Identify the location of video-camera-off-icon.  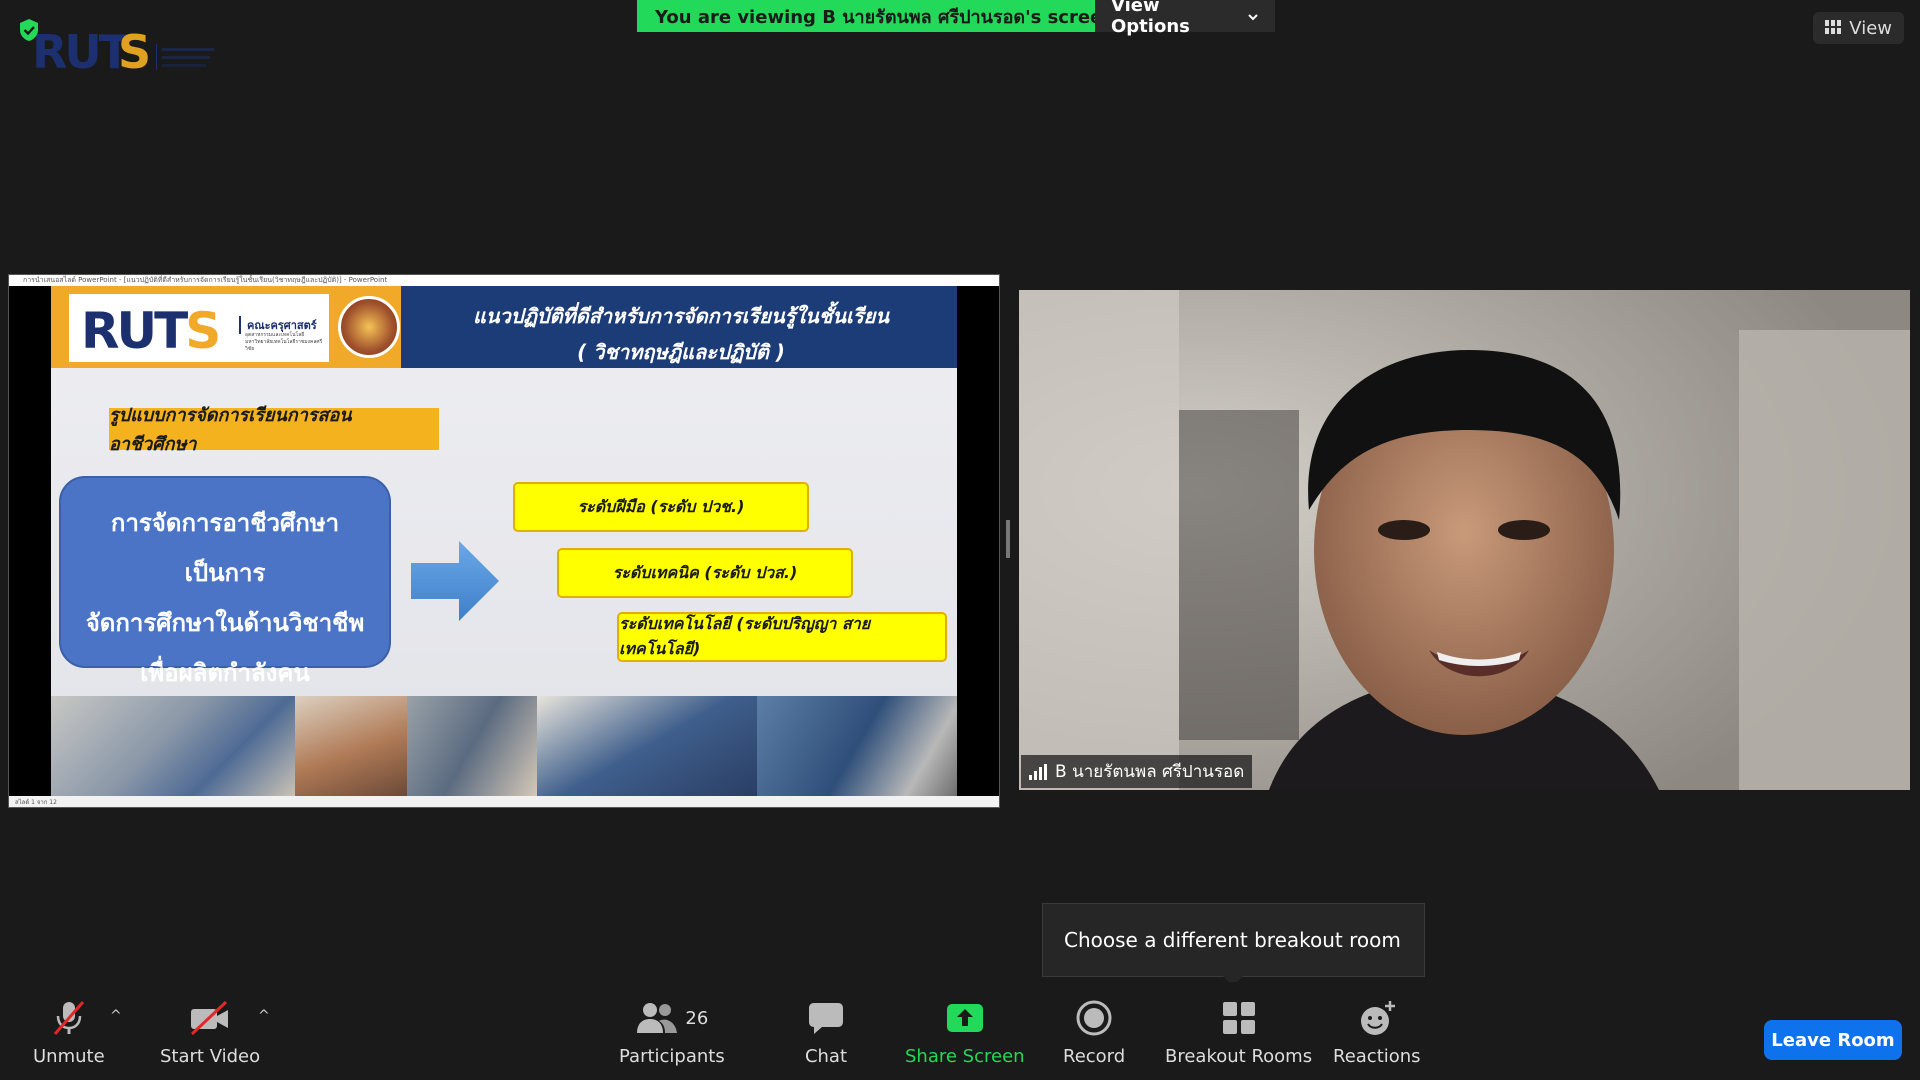
(210, 1018).